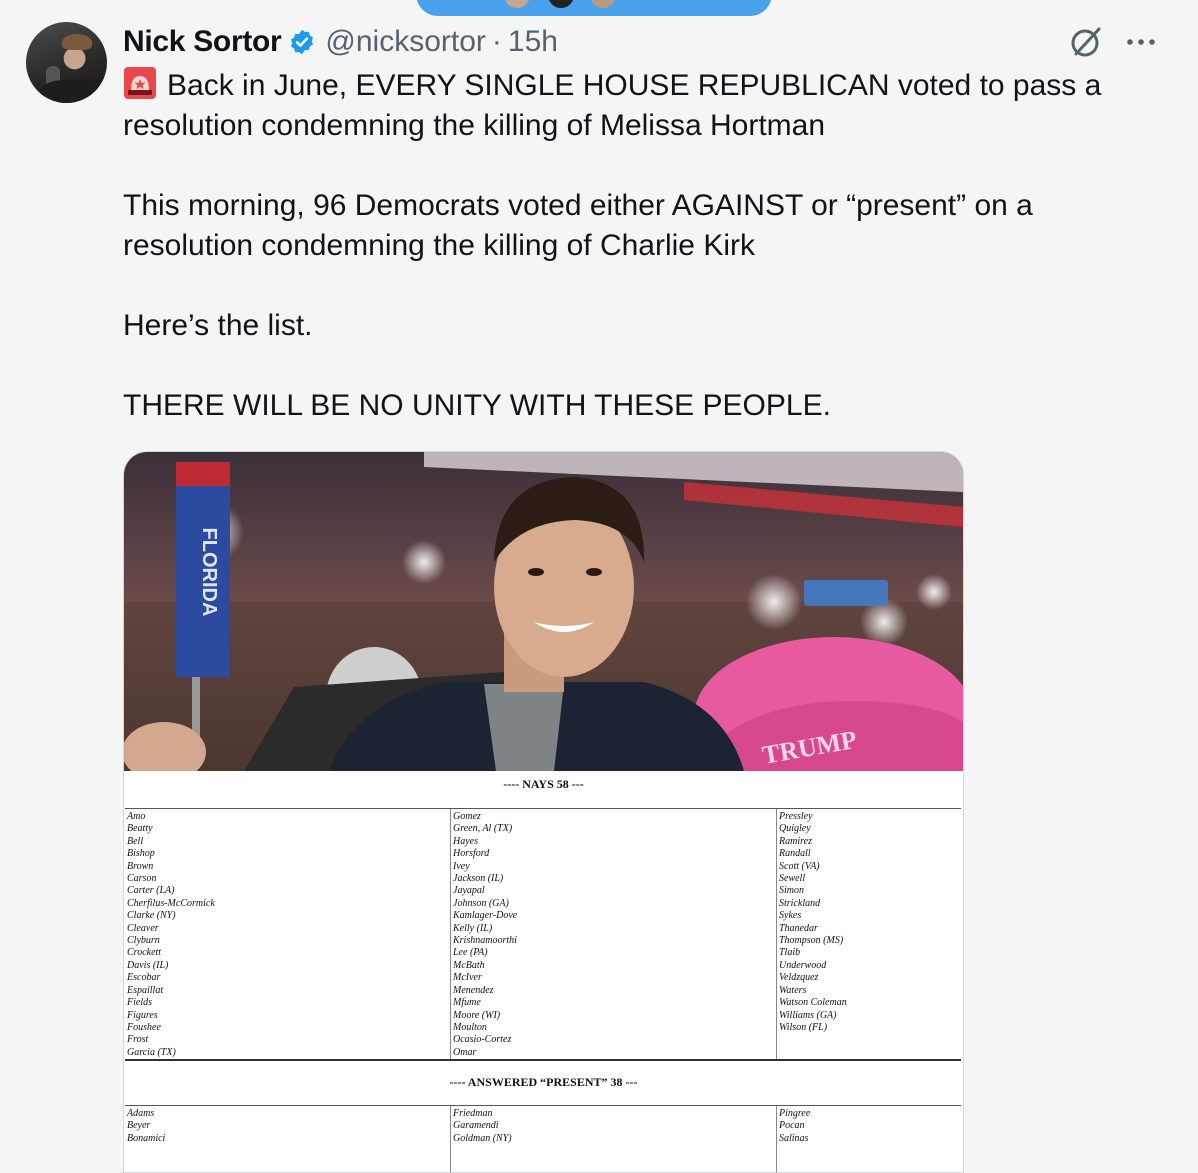 This screenshot has height=1173, width=1198. Describe the element at coordinates (469, 965) in the screenshot. I see `member-name: McBath` at that location.